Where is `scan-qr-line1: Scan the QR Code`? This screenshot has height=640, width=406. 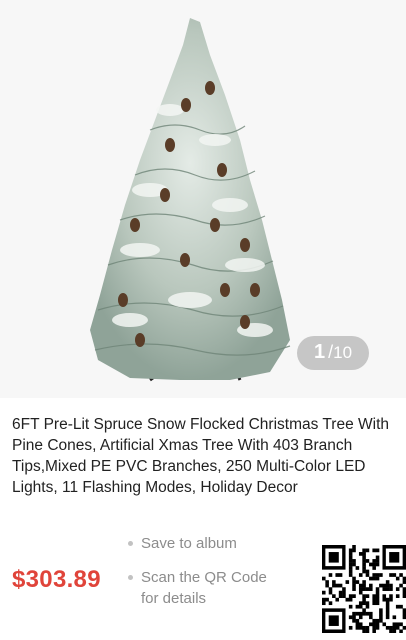
scan-qr-line1: Scan the QR Code is located at coordinates (204, 577).